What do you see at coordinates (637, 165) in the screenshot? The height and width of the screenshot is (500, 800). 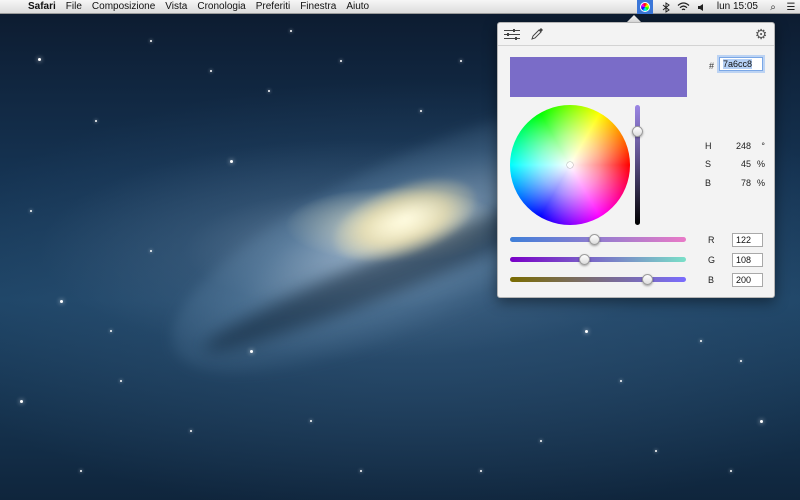 I see `brightness-slider` at bounding box center [637, 165].